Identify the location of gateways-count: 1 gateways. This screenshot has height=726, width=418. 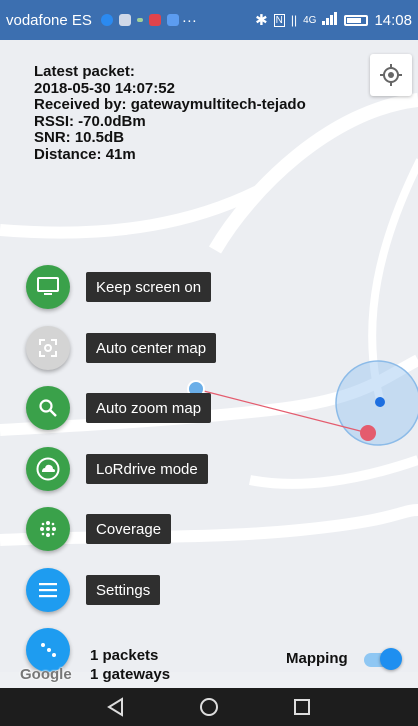
(130, 674).